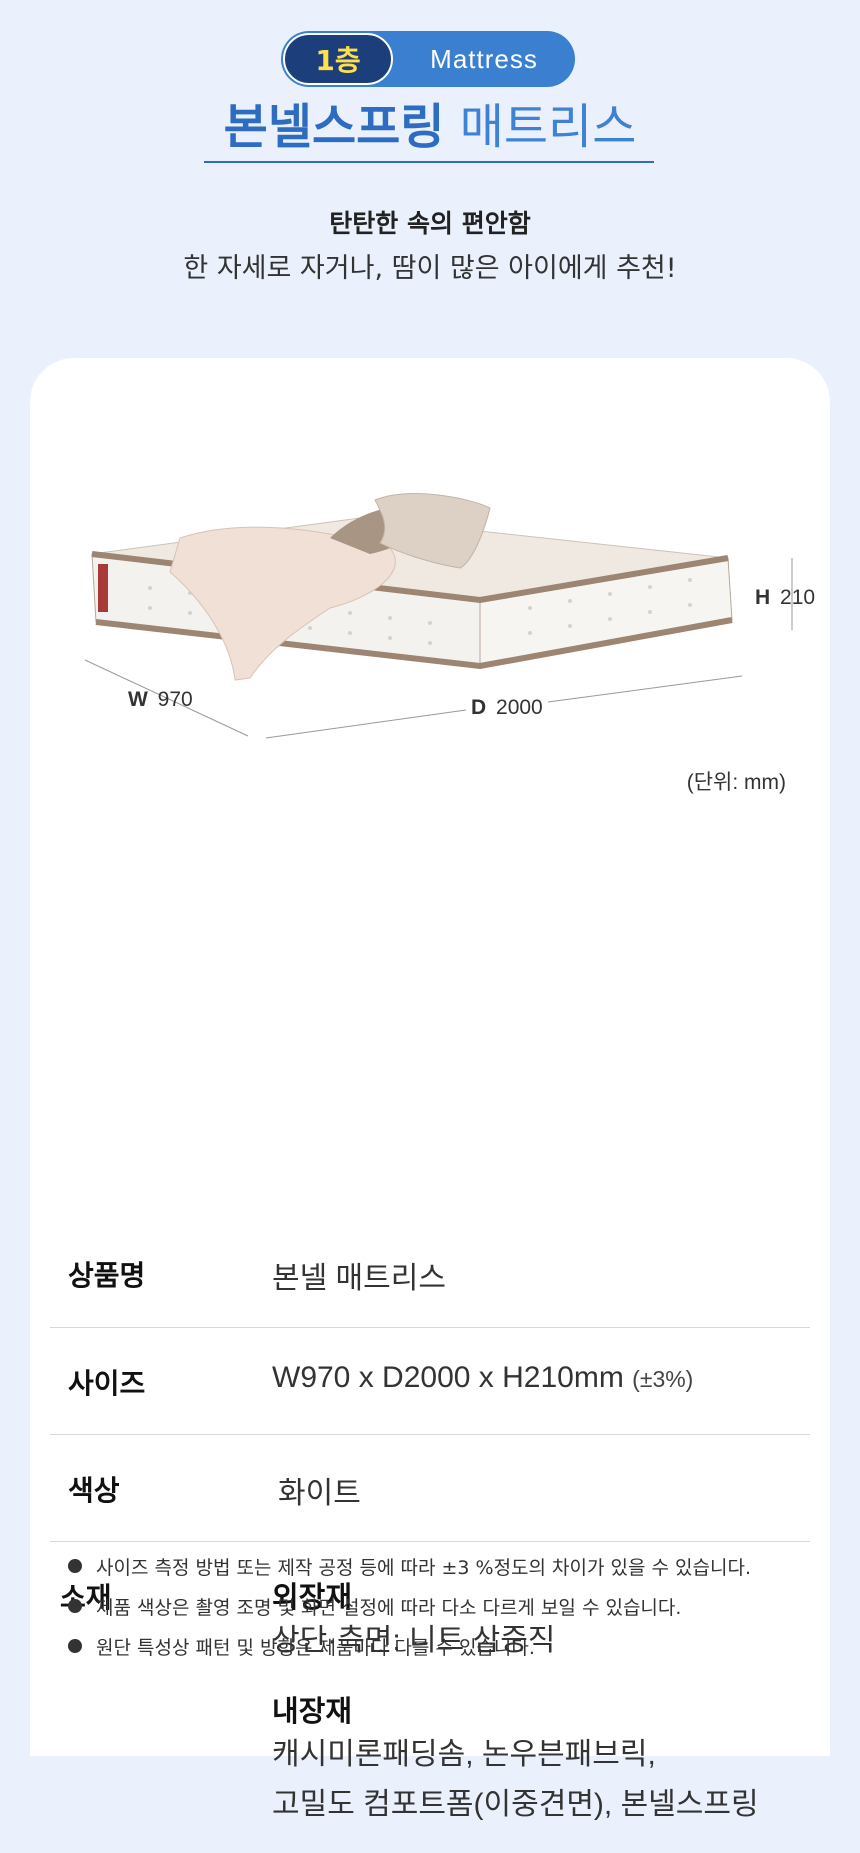 This screenshot has width=860, height=1853. I want to click on depth-dimension-line-left, so click(366, 724).